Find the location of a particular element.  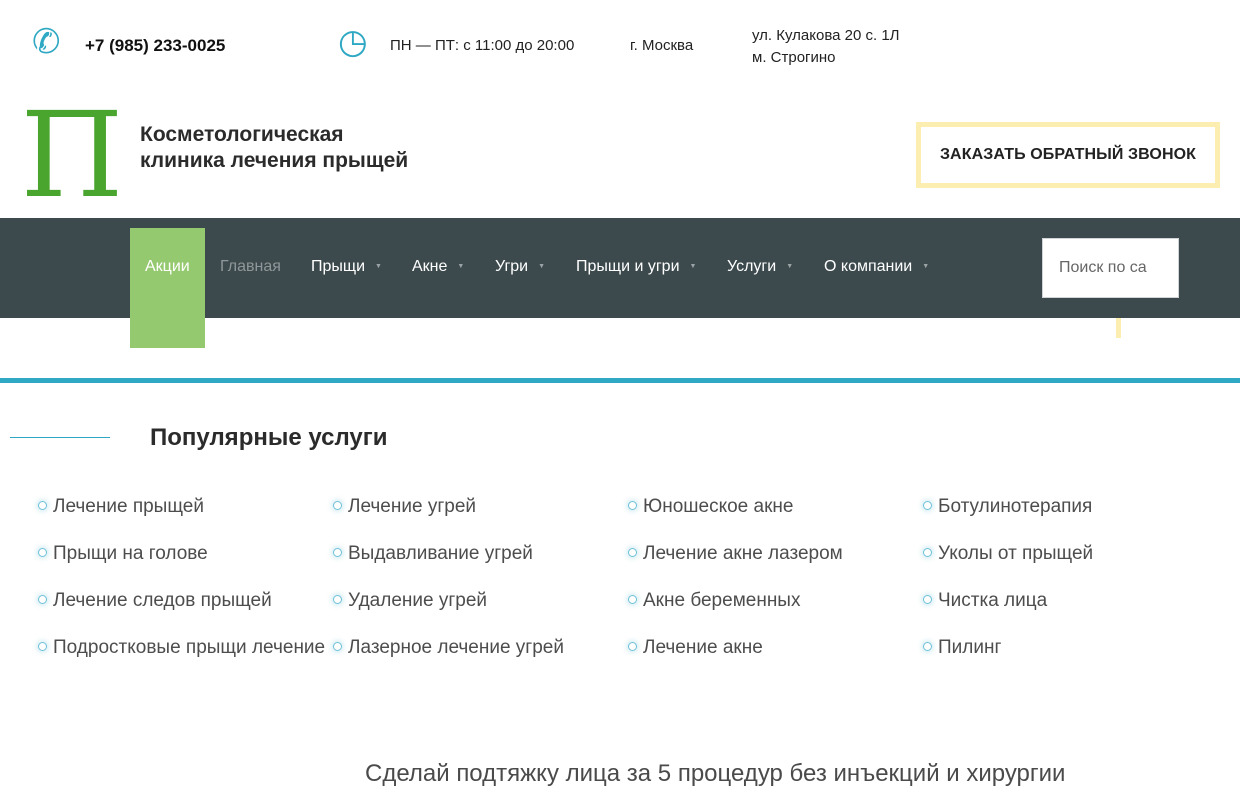

service-link: Лечение акне is located at coordinates (695, 648).